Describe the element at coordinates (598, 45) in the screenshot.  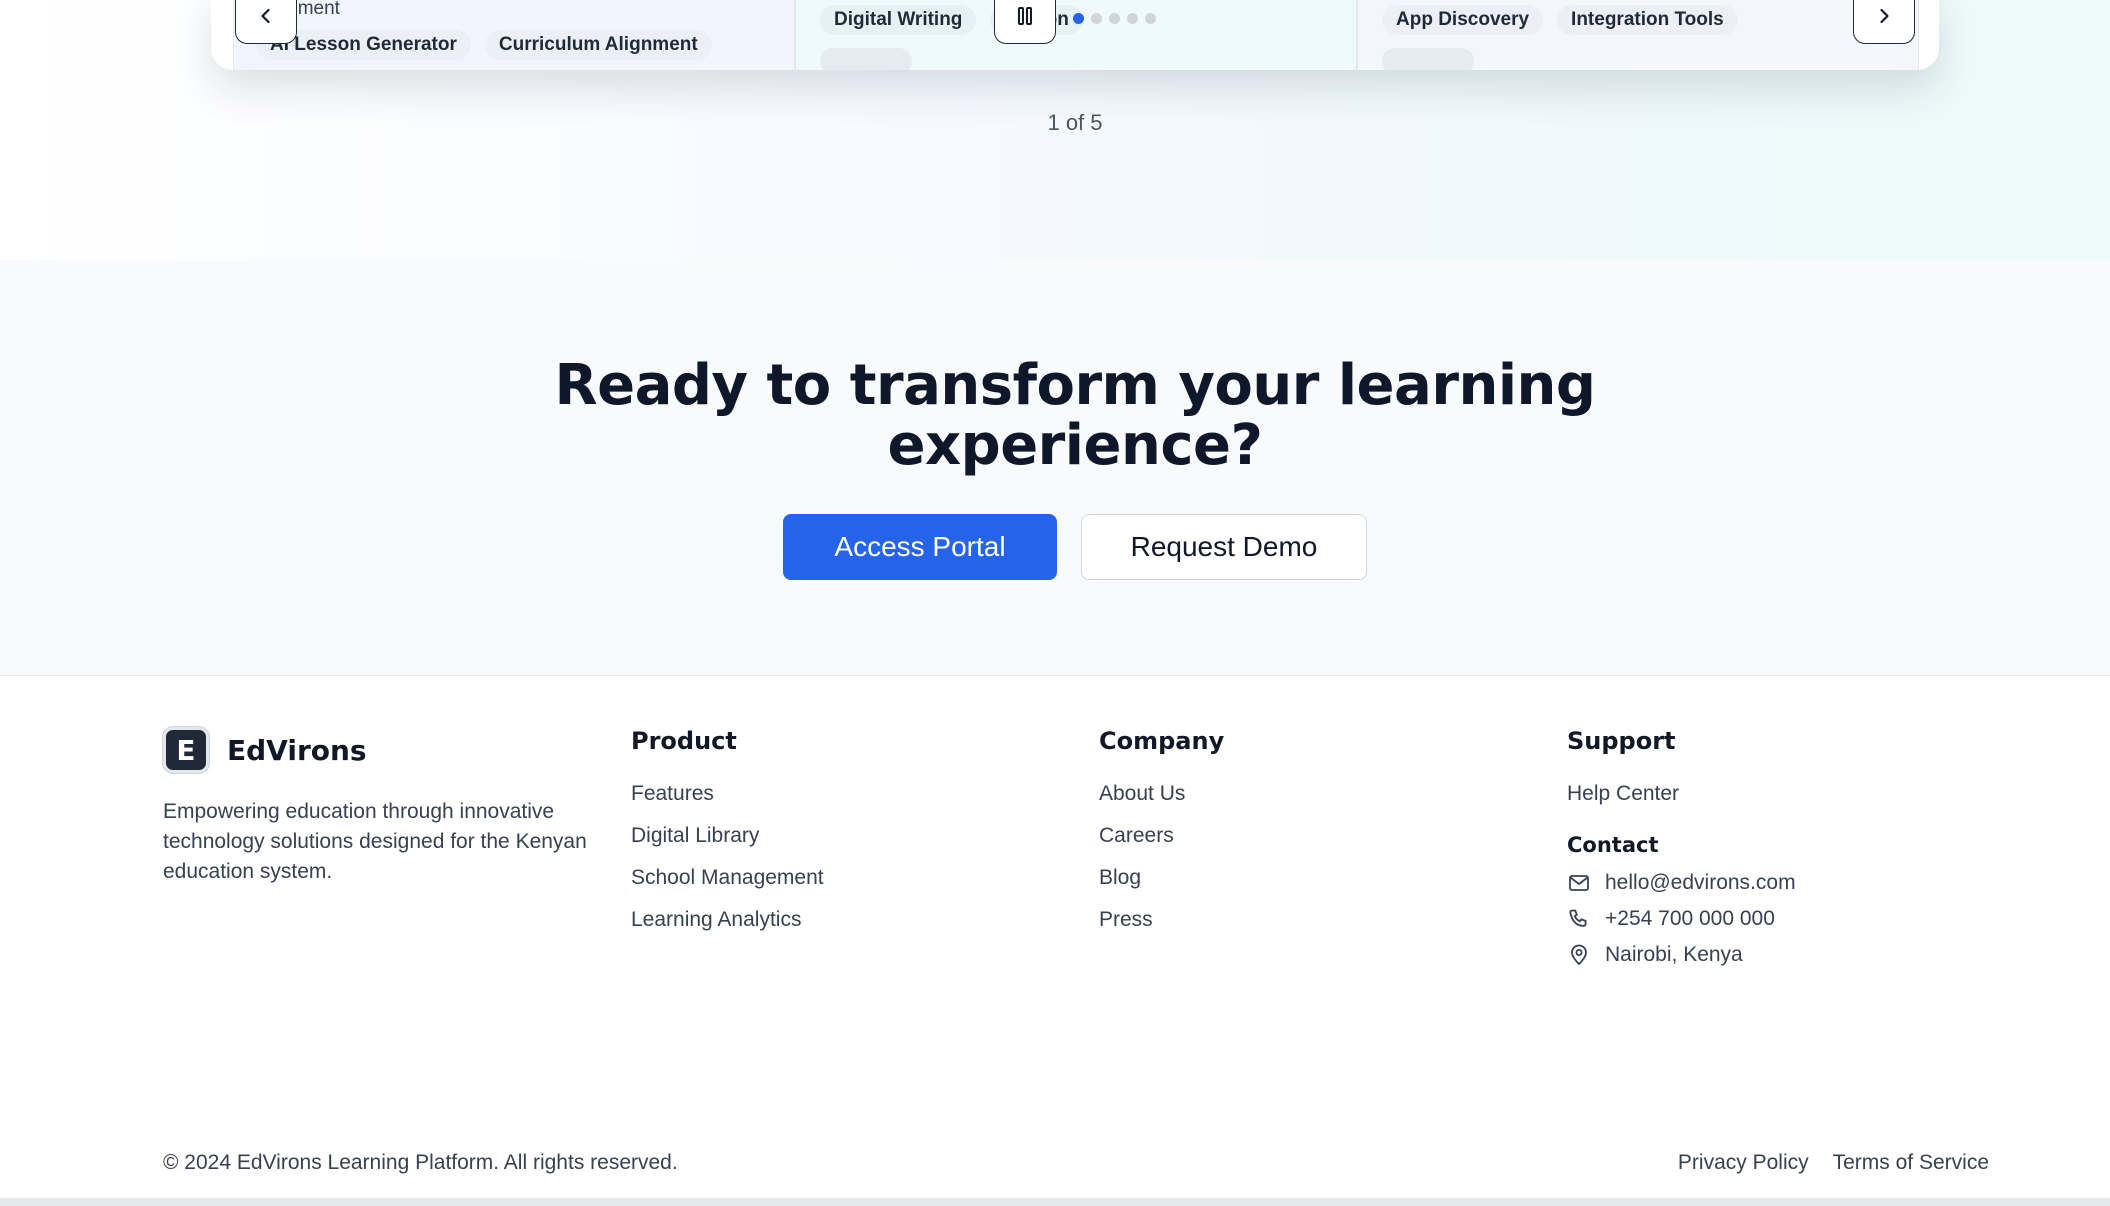
I see `feature-tag: Curriculum Alignment` at that location.